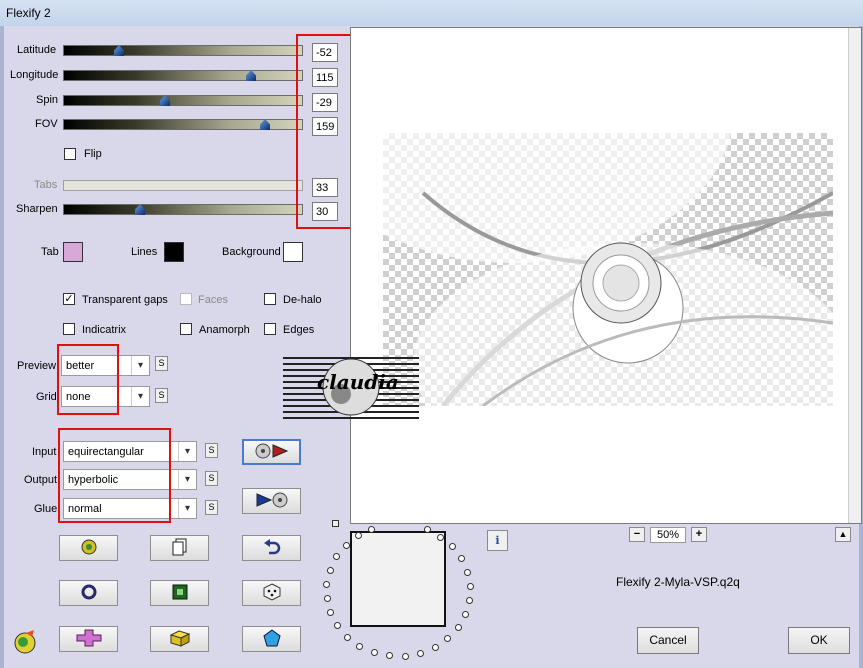 The width and height of the screenshot is (863, 668). Describe the element at coordinates (41, 480) in the screenshot. I see `output-label: Output` at that location.